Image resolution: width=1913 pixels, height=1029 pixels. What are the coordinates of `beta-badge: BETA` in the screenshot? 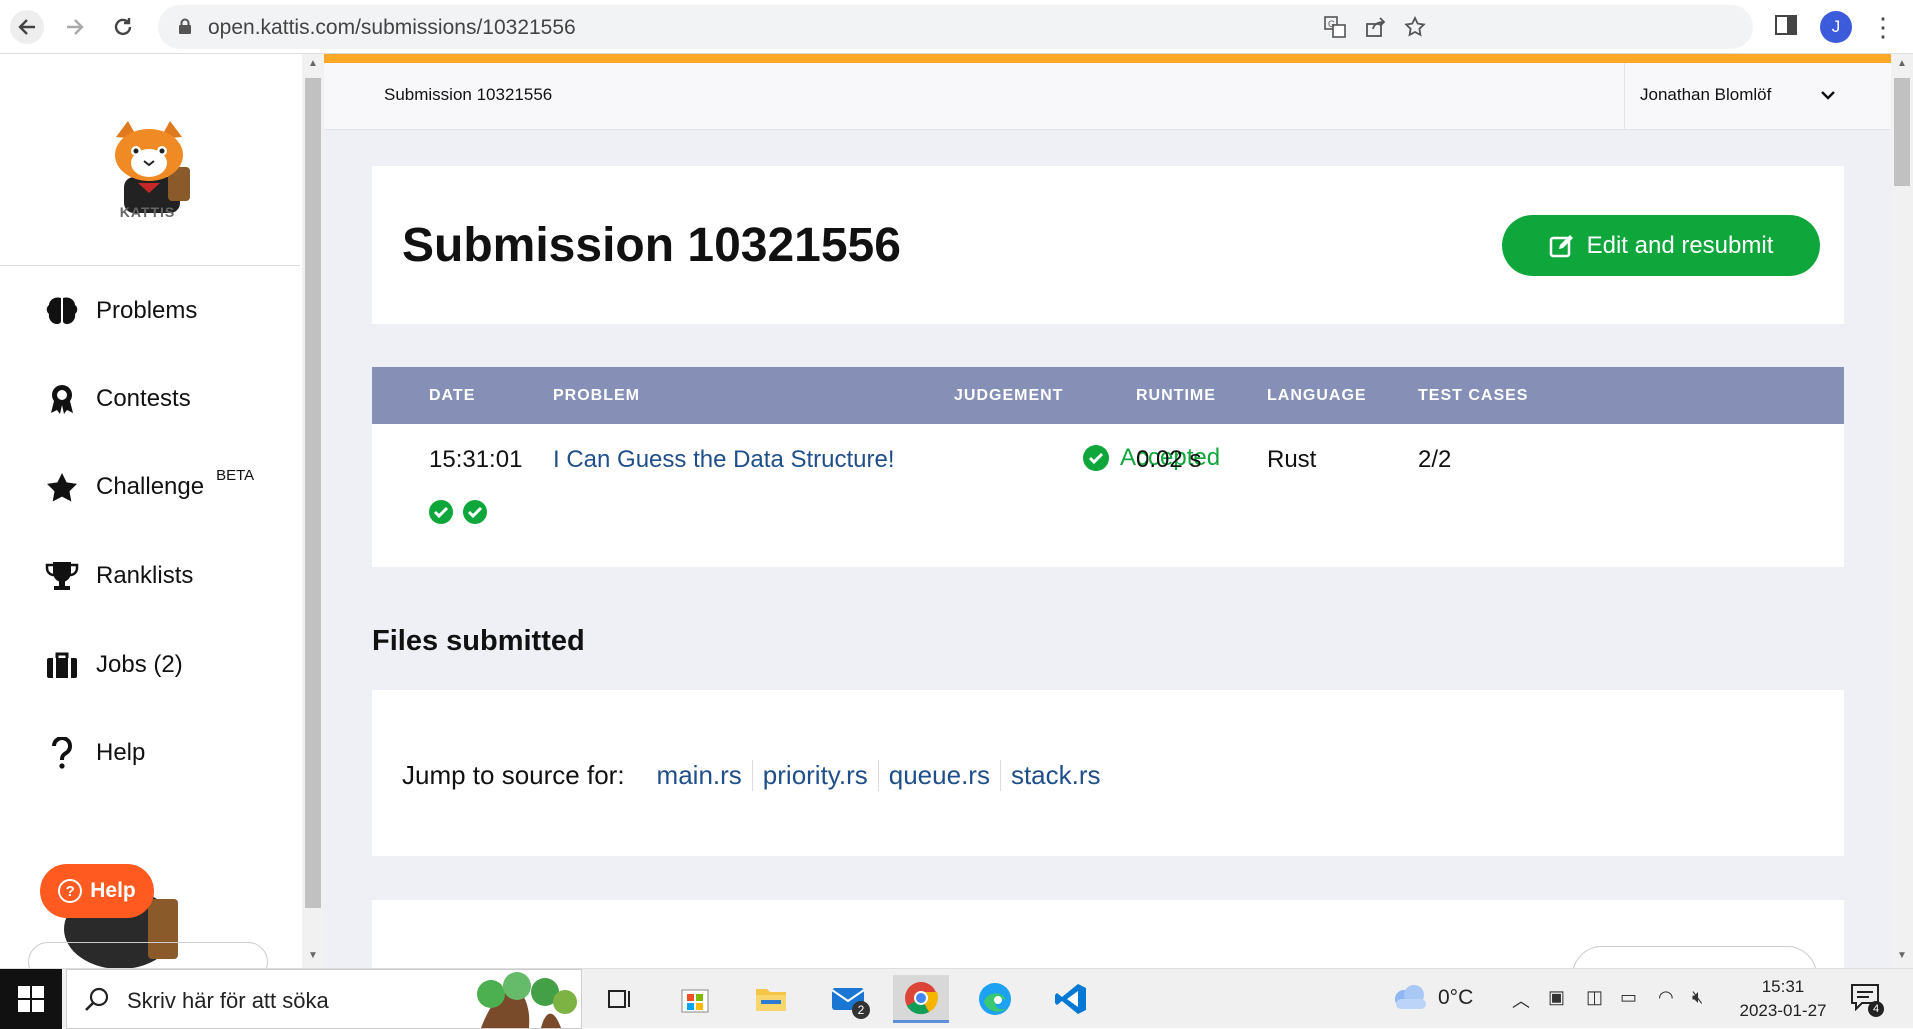 It's located at (235, 475).